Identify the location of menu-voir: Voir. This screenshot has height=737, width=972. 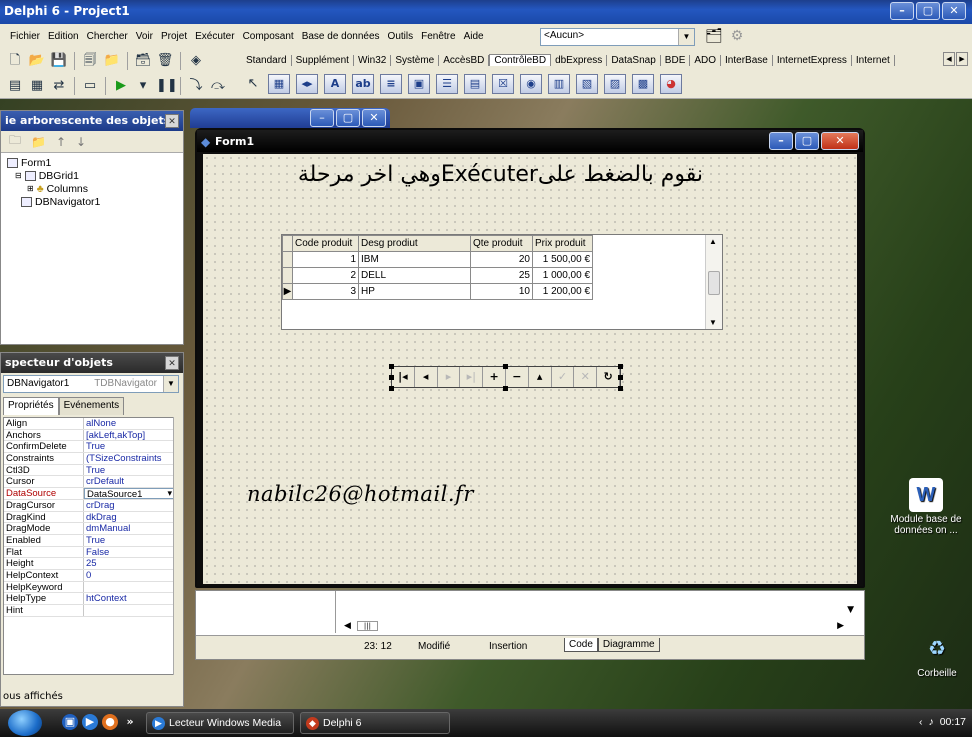
(144, 36).